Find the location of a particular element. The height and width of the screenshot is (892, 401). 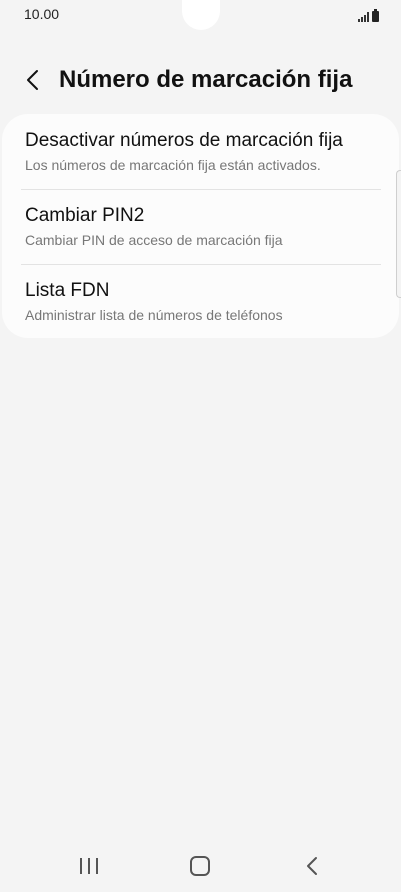

battery-icon is located at coordinates (375, 15).